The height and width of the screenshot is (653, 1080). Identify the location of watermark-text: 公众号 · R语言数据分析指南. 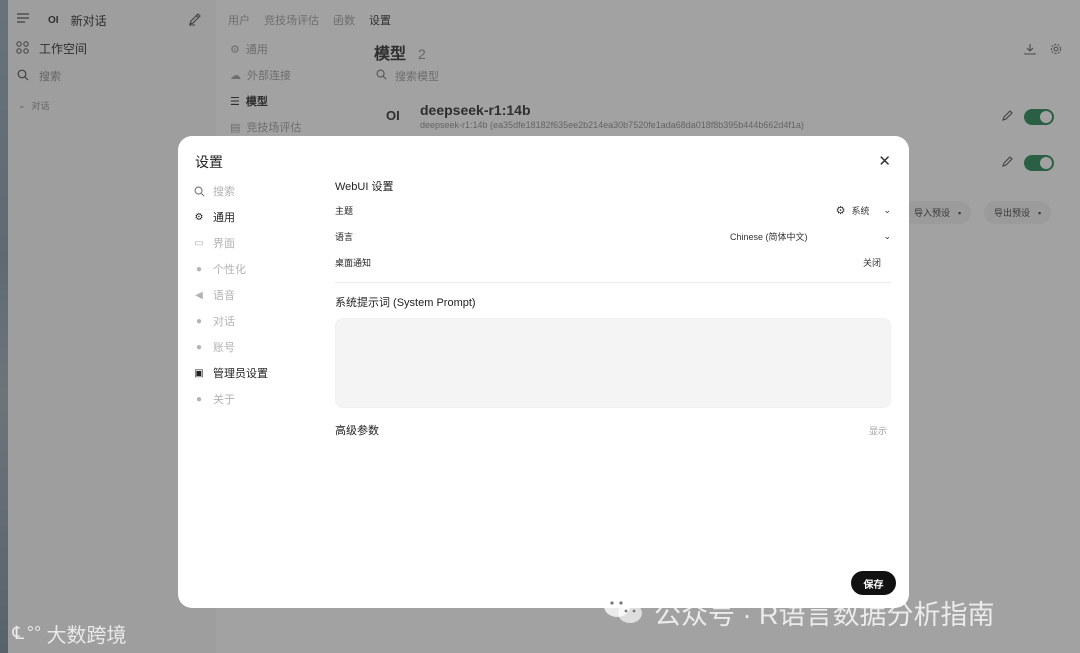
(824, 615).